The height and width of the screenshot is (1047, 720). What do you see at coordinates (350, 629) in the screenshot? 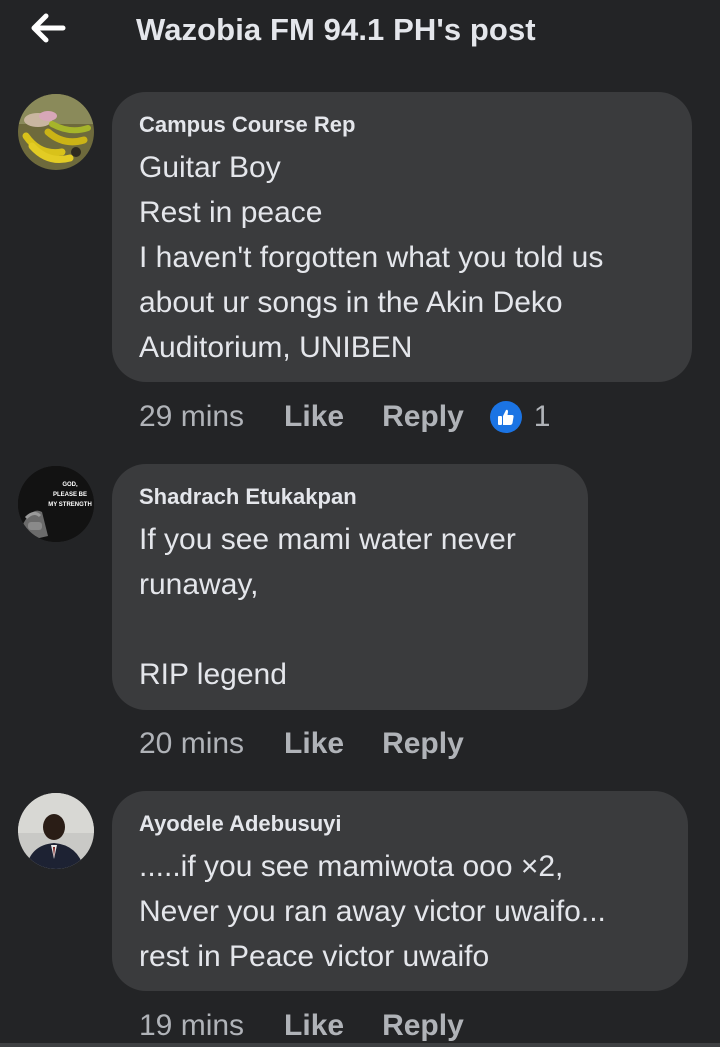
I see `comment-text-line` at bounding box center [350, 629].